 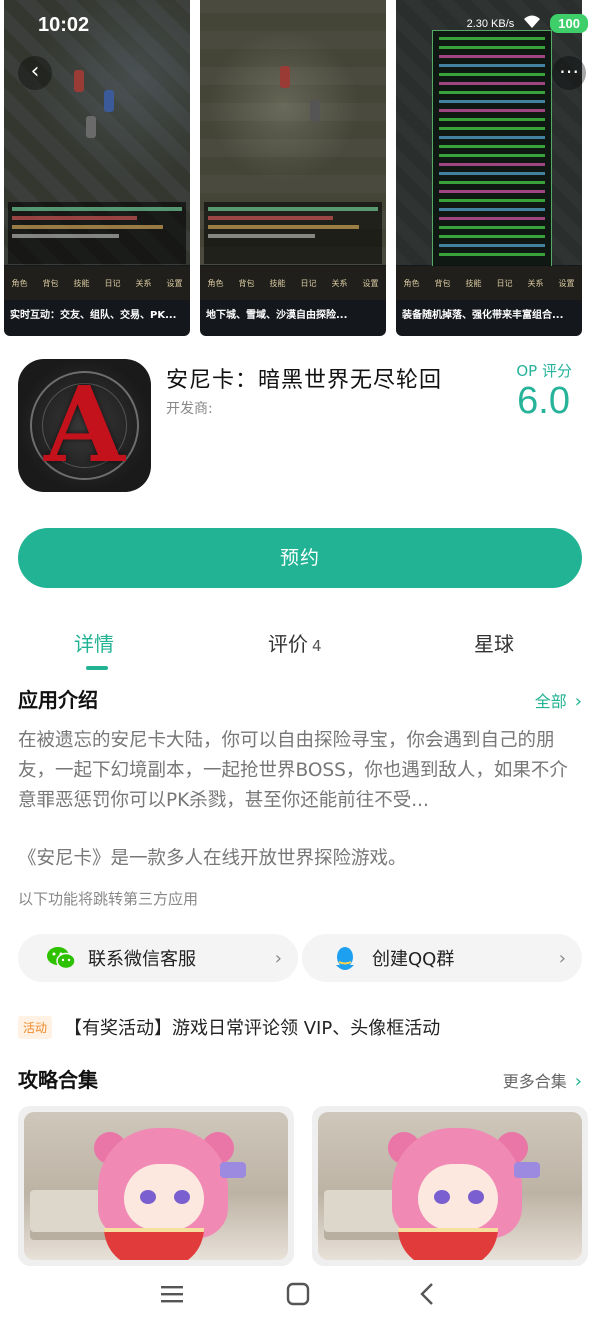 I want to click on back-button: ‹, so click(x=35, y=73).